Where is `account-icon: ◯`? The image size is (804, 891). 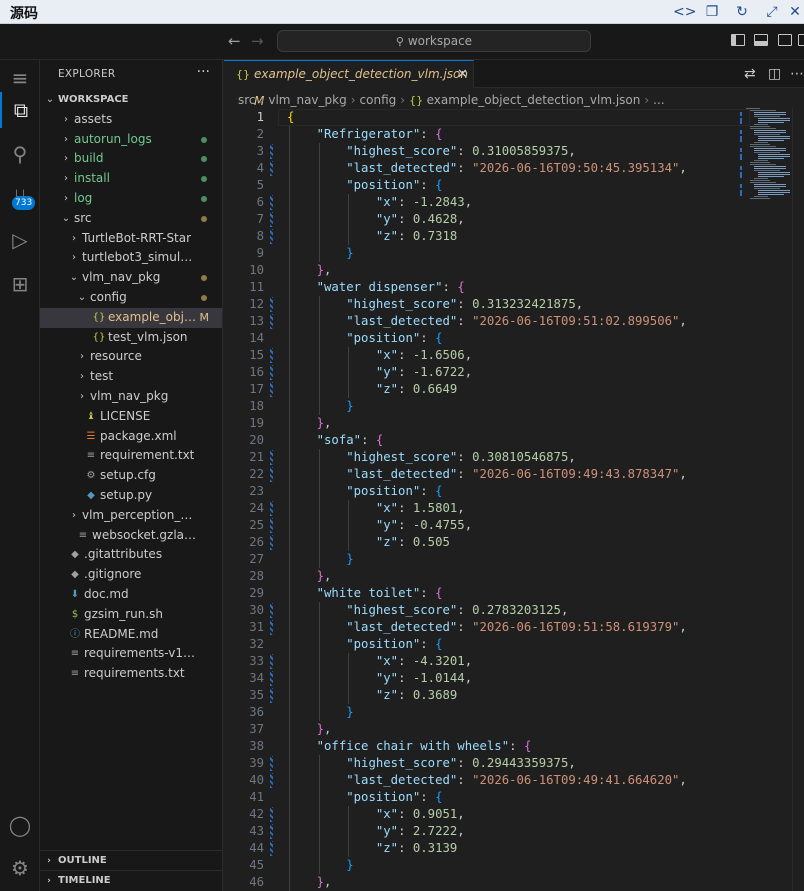 account-icon: ◯ is located at coordinates (20, 825).